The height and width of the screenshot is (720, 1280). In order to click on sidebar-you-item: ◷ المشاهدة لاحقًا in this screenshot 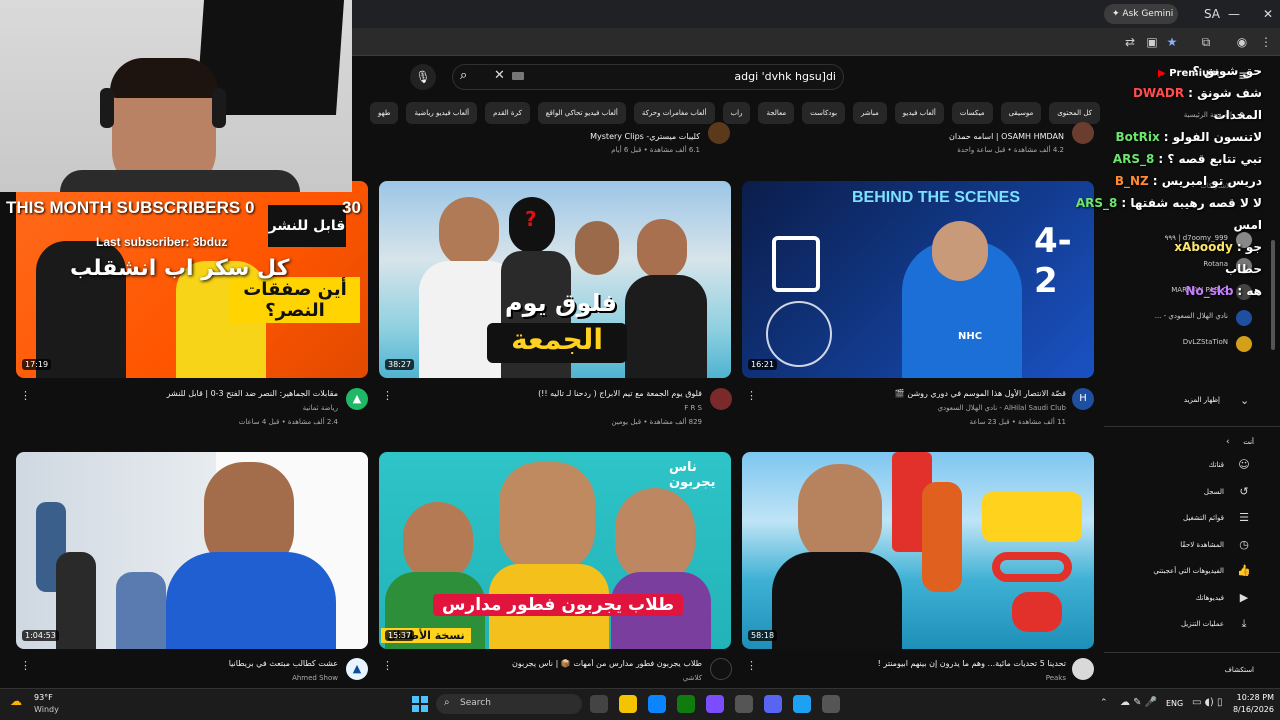, I will do `click(1192, 547)`.